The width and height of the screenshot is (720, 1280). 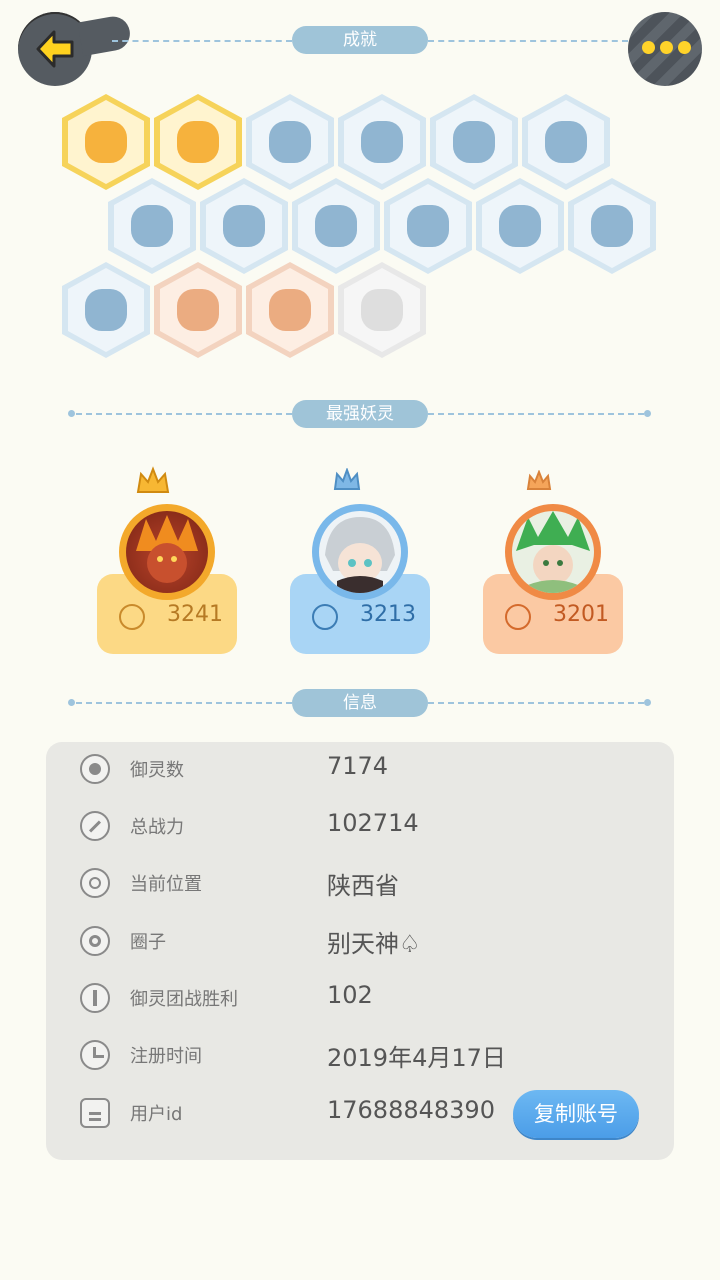 I want to click on yin-yang-box-icon, so click(x=336, y=226).